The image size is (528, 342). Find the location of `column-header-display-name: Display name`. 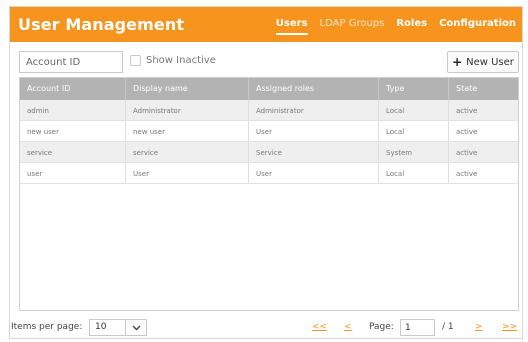

column-header-display-name: Display name is located at coordinates (187, 89).